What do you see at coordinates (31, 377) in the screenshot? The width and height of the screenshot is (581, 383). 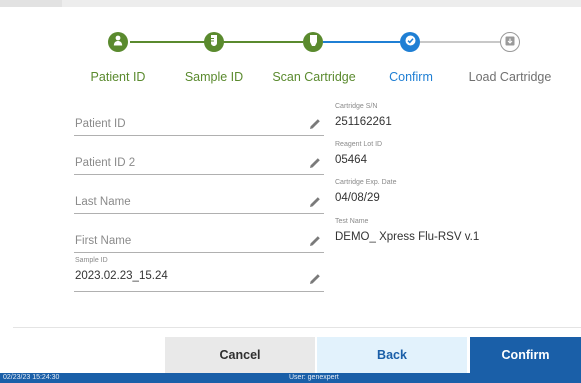 I see `status-datetime: 02/23/23 15:24:30` at bounding box center [31, 377].